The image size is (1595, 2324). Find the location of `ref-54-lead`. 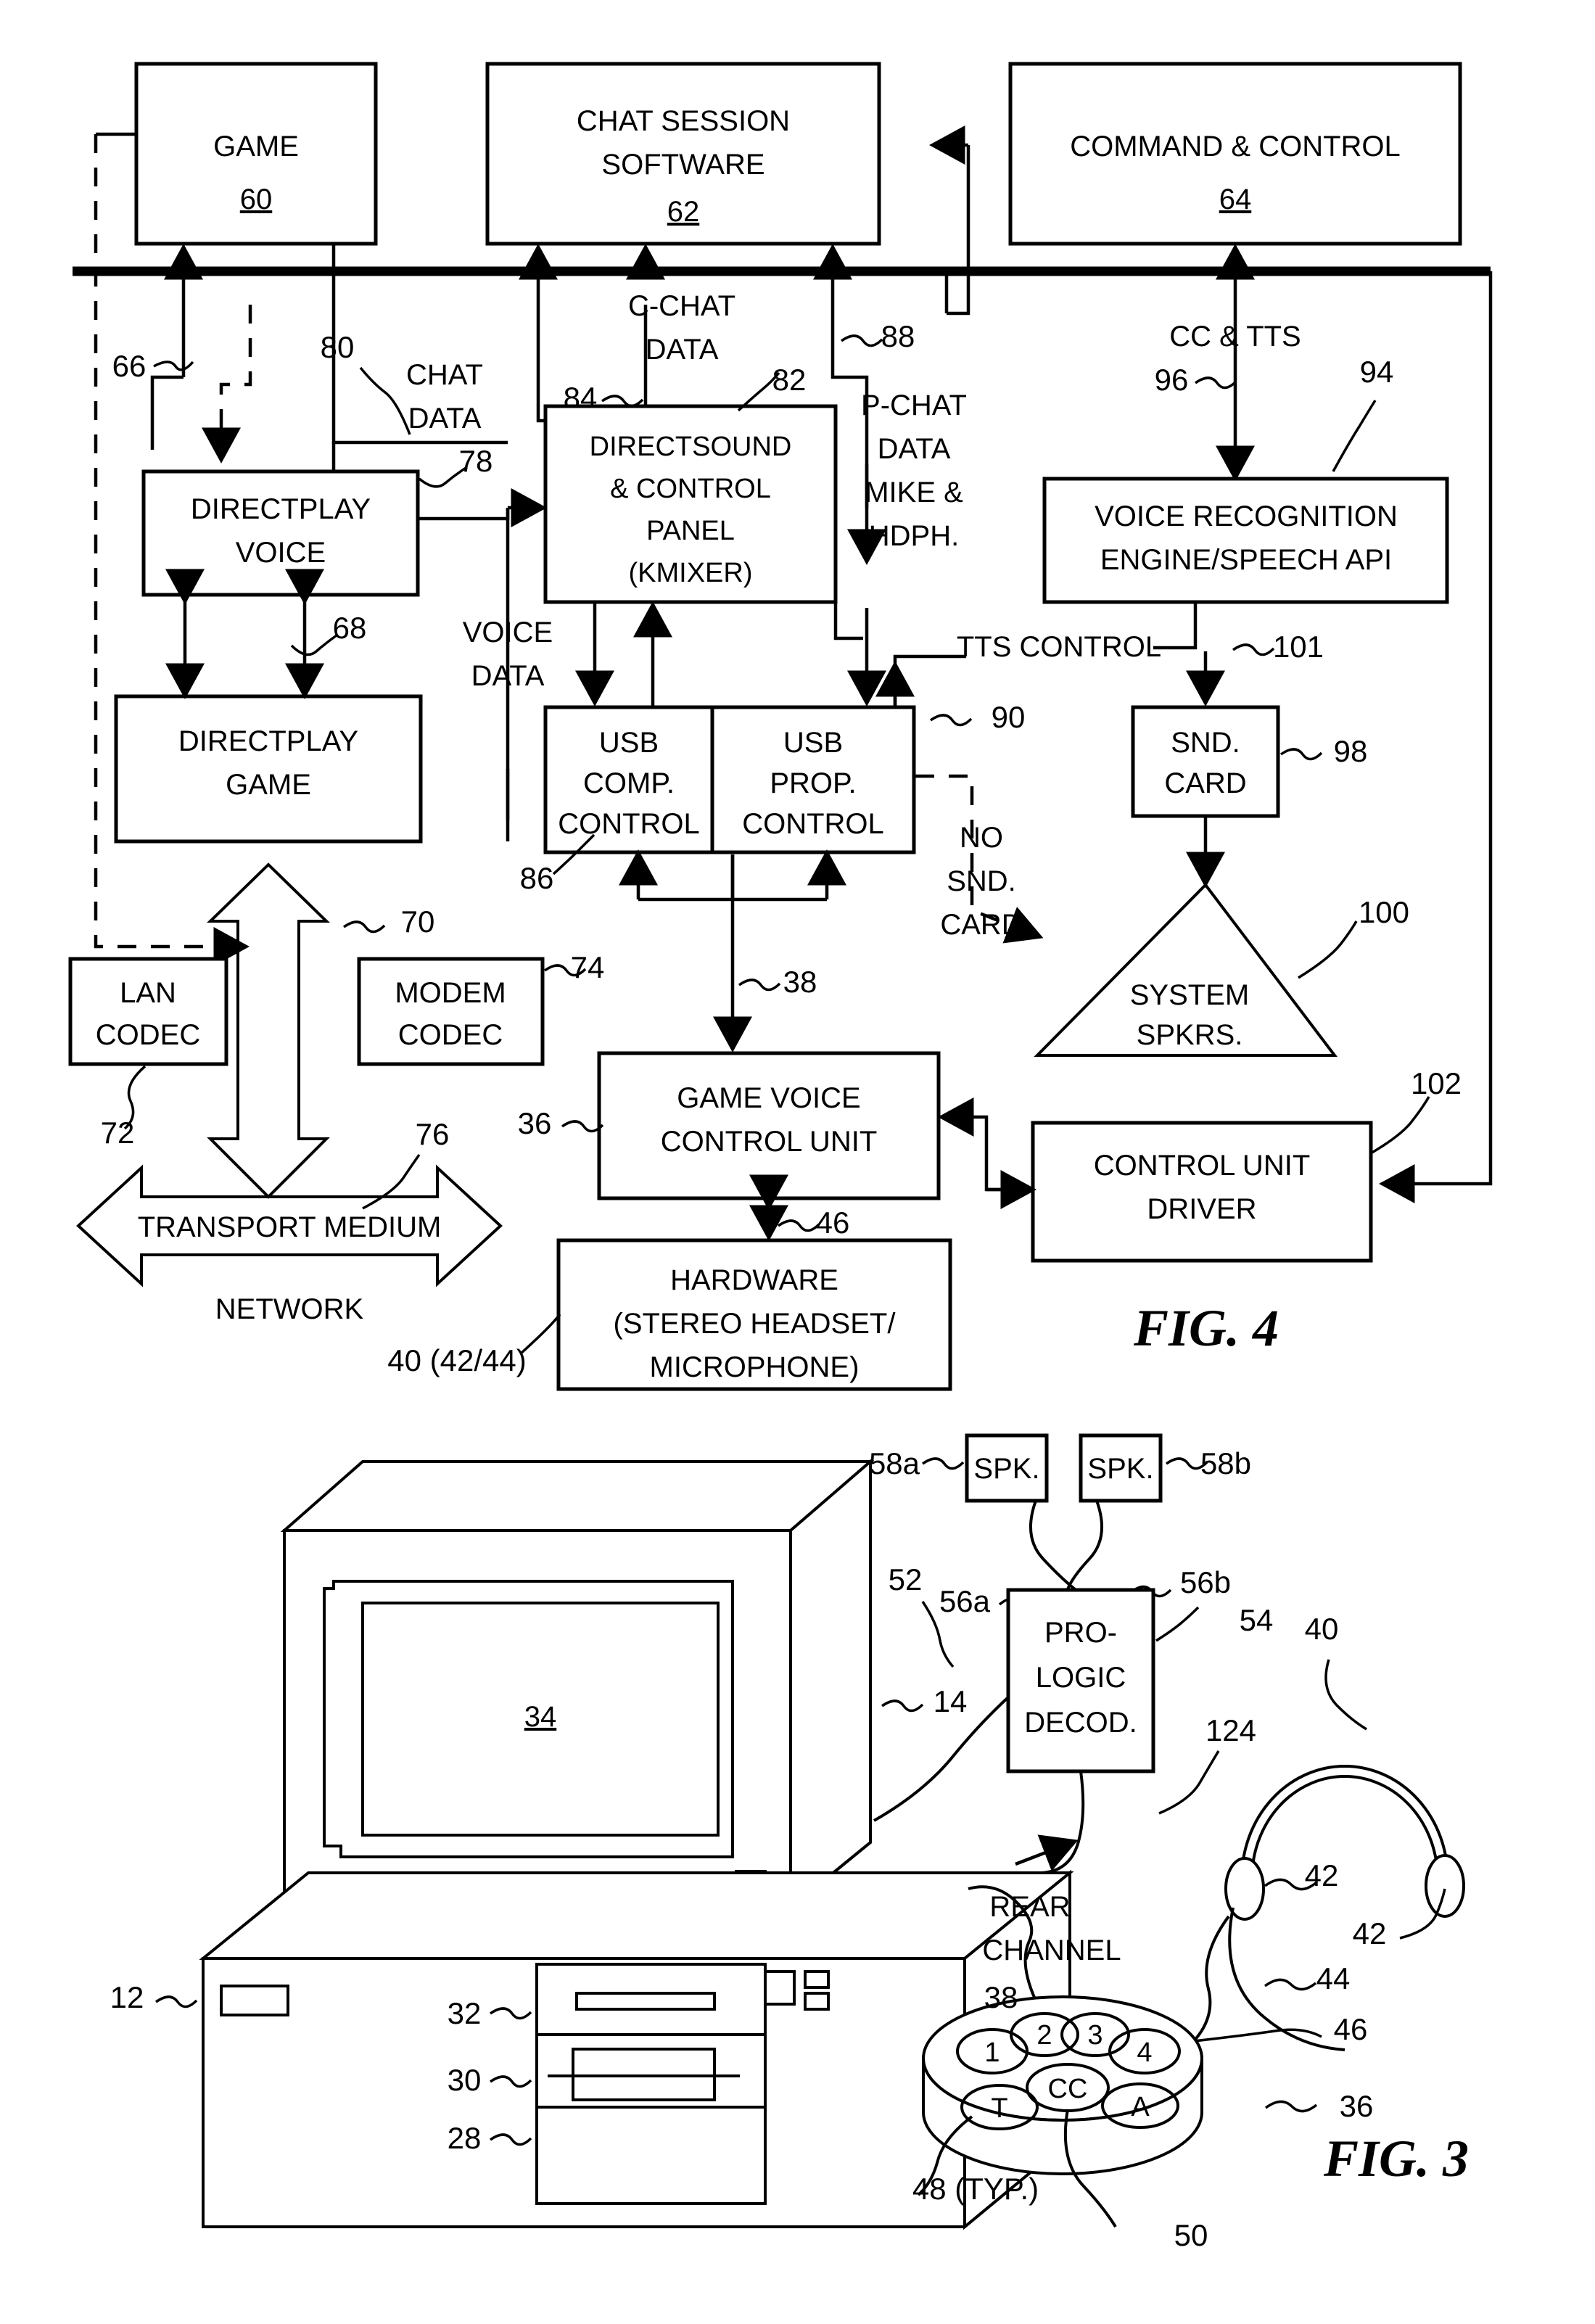

ref-54-lead is located at coordinates (1177, 1624).